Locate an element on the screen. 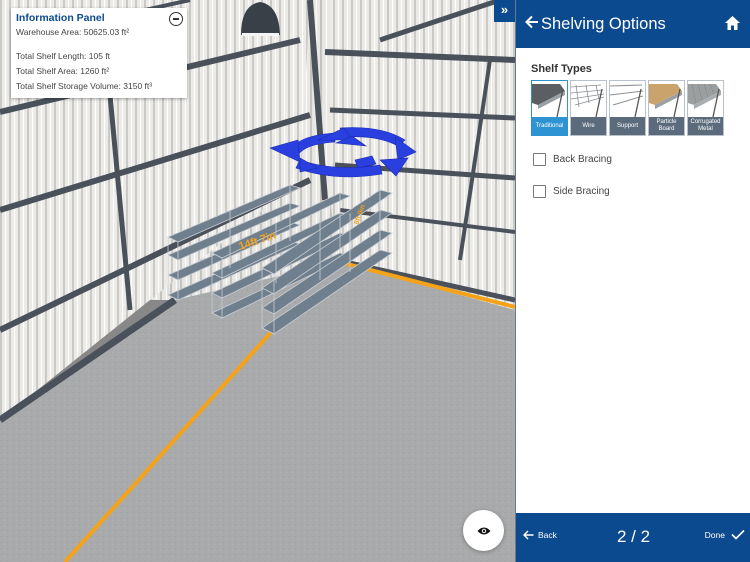 This screenshot has height=562, width=750. toggle-view-button is located at coordinates (483, 530).